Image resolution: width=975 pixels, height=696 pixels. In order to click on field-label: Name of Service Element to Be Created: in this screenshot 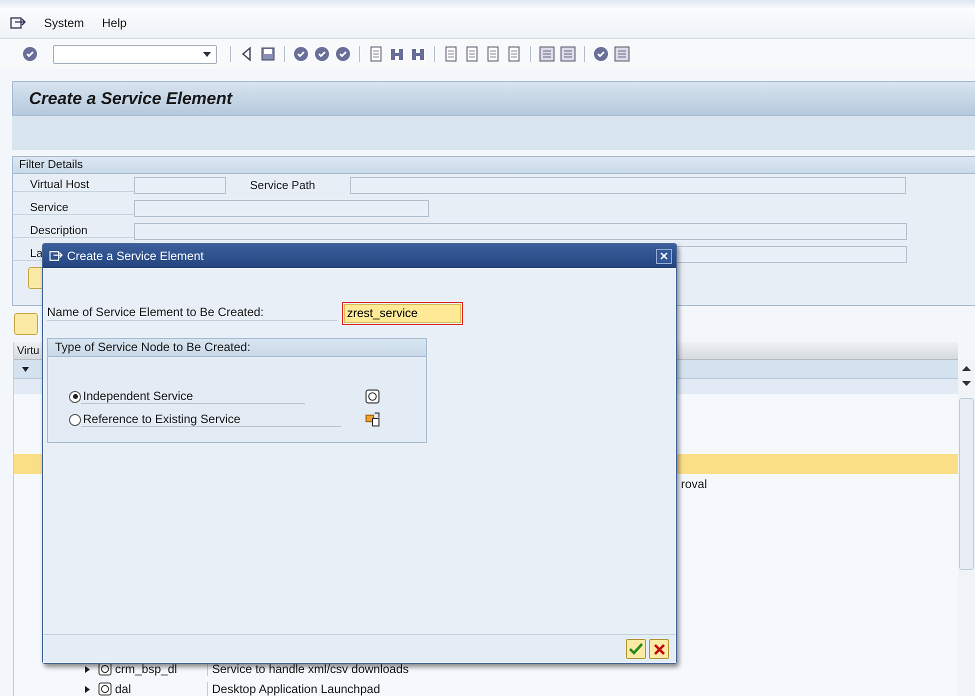, I will do `click(192, 313)`.